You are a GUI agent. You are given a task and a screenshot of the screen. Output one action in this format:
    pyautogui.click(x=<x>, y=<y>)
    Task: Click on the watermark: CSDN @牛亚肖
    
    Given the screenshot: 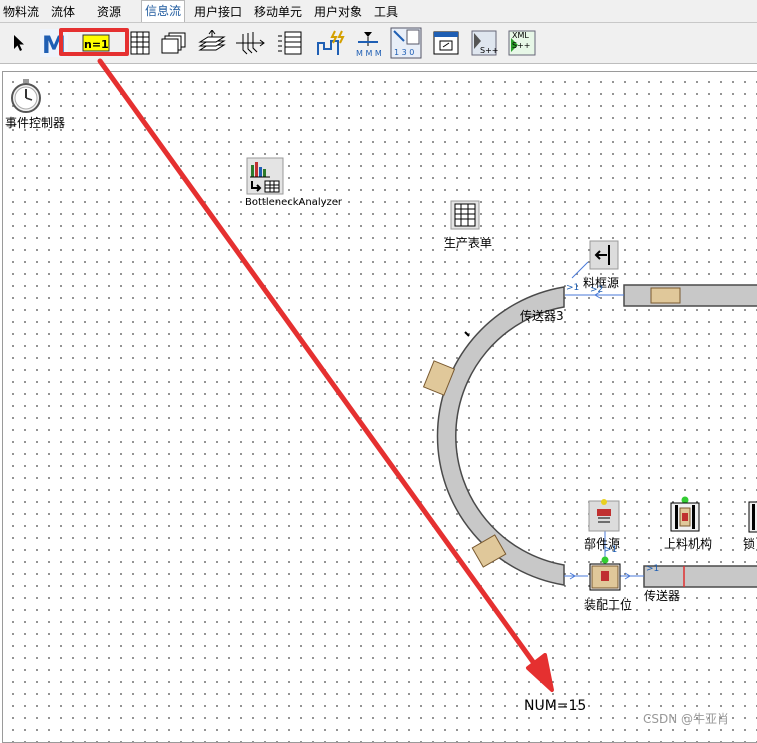 What is the action you would take?
    pyautogui.click(x=686, y=719)
    